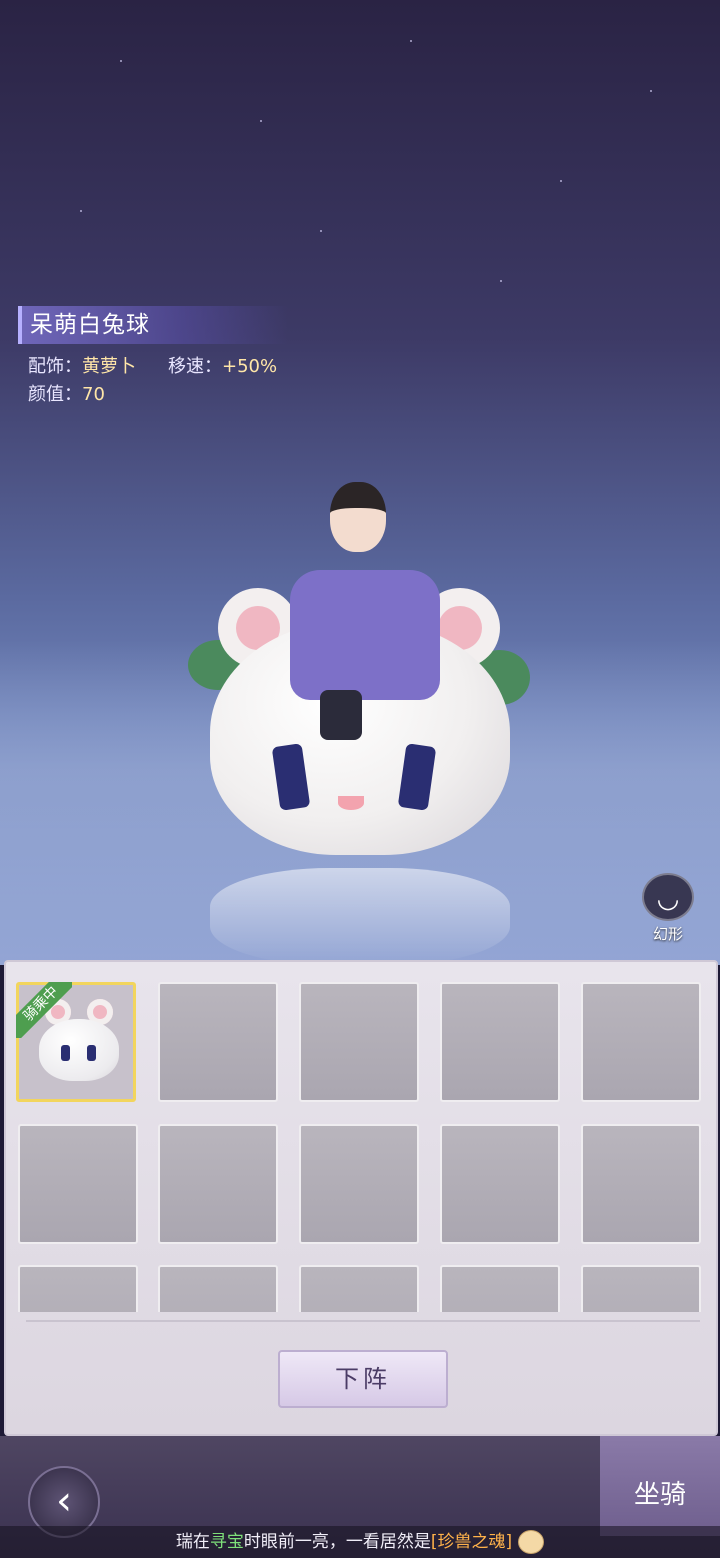  Describe the element at coordinates (531, 1542) in the screenshot. I see `treasure-face-icon` at that location.